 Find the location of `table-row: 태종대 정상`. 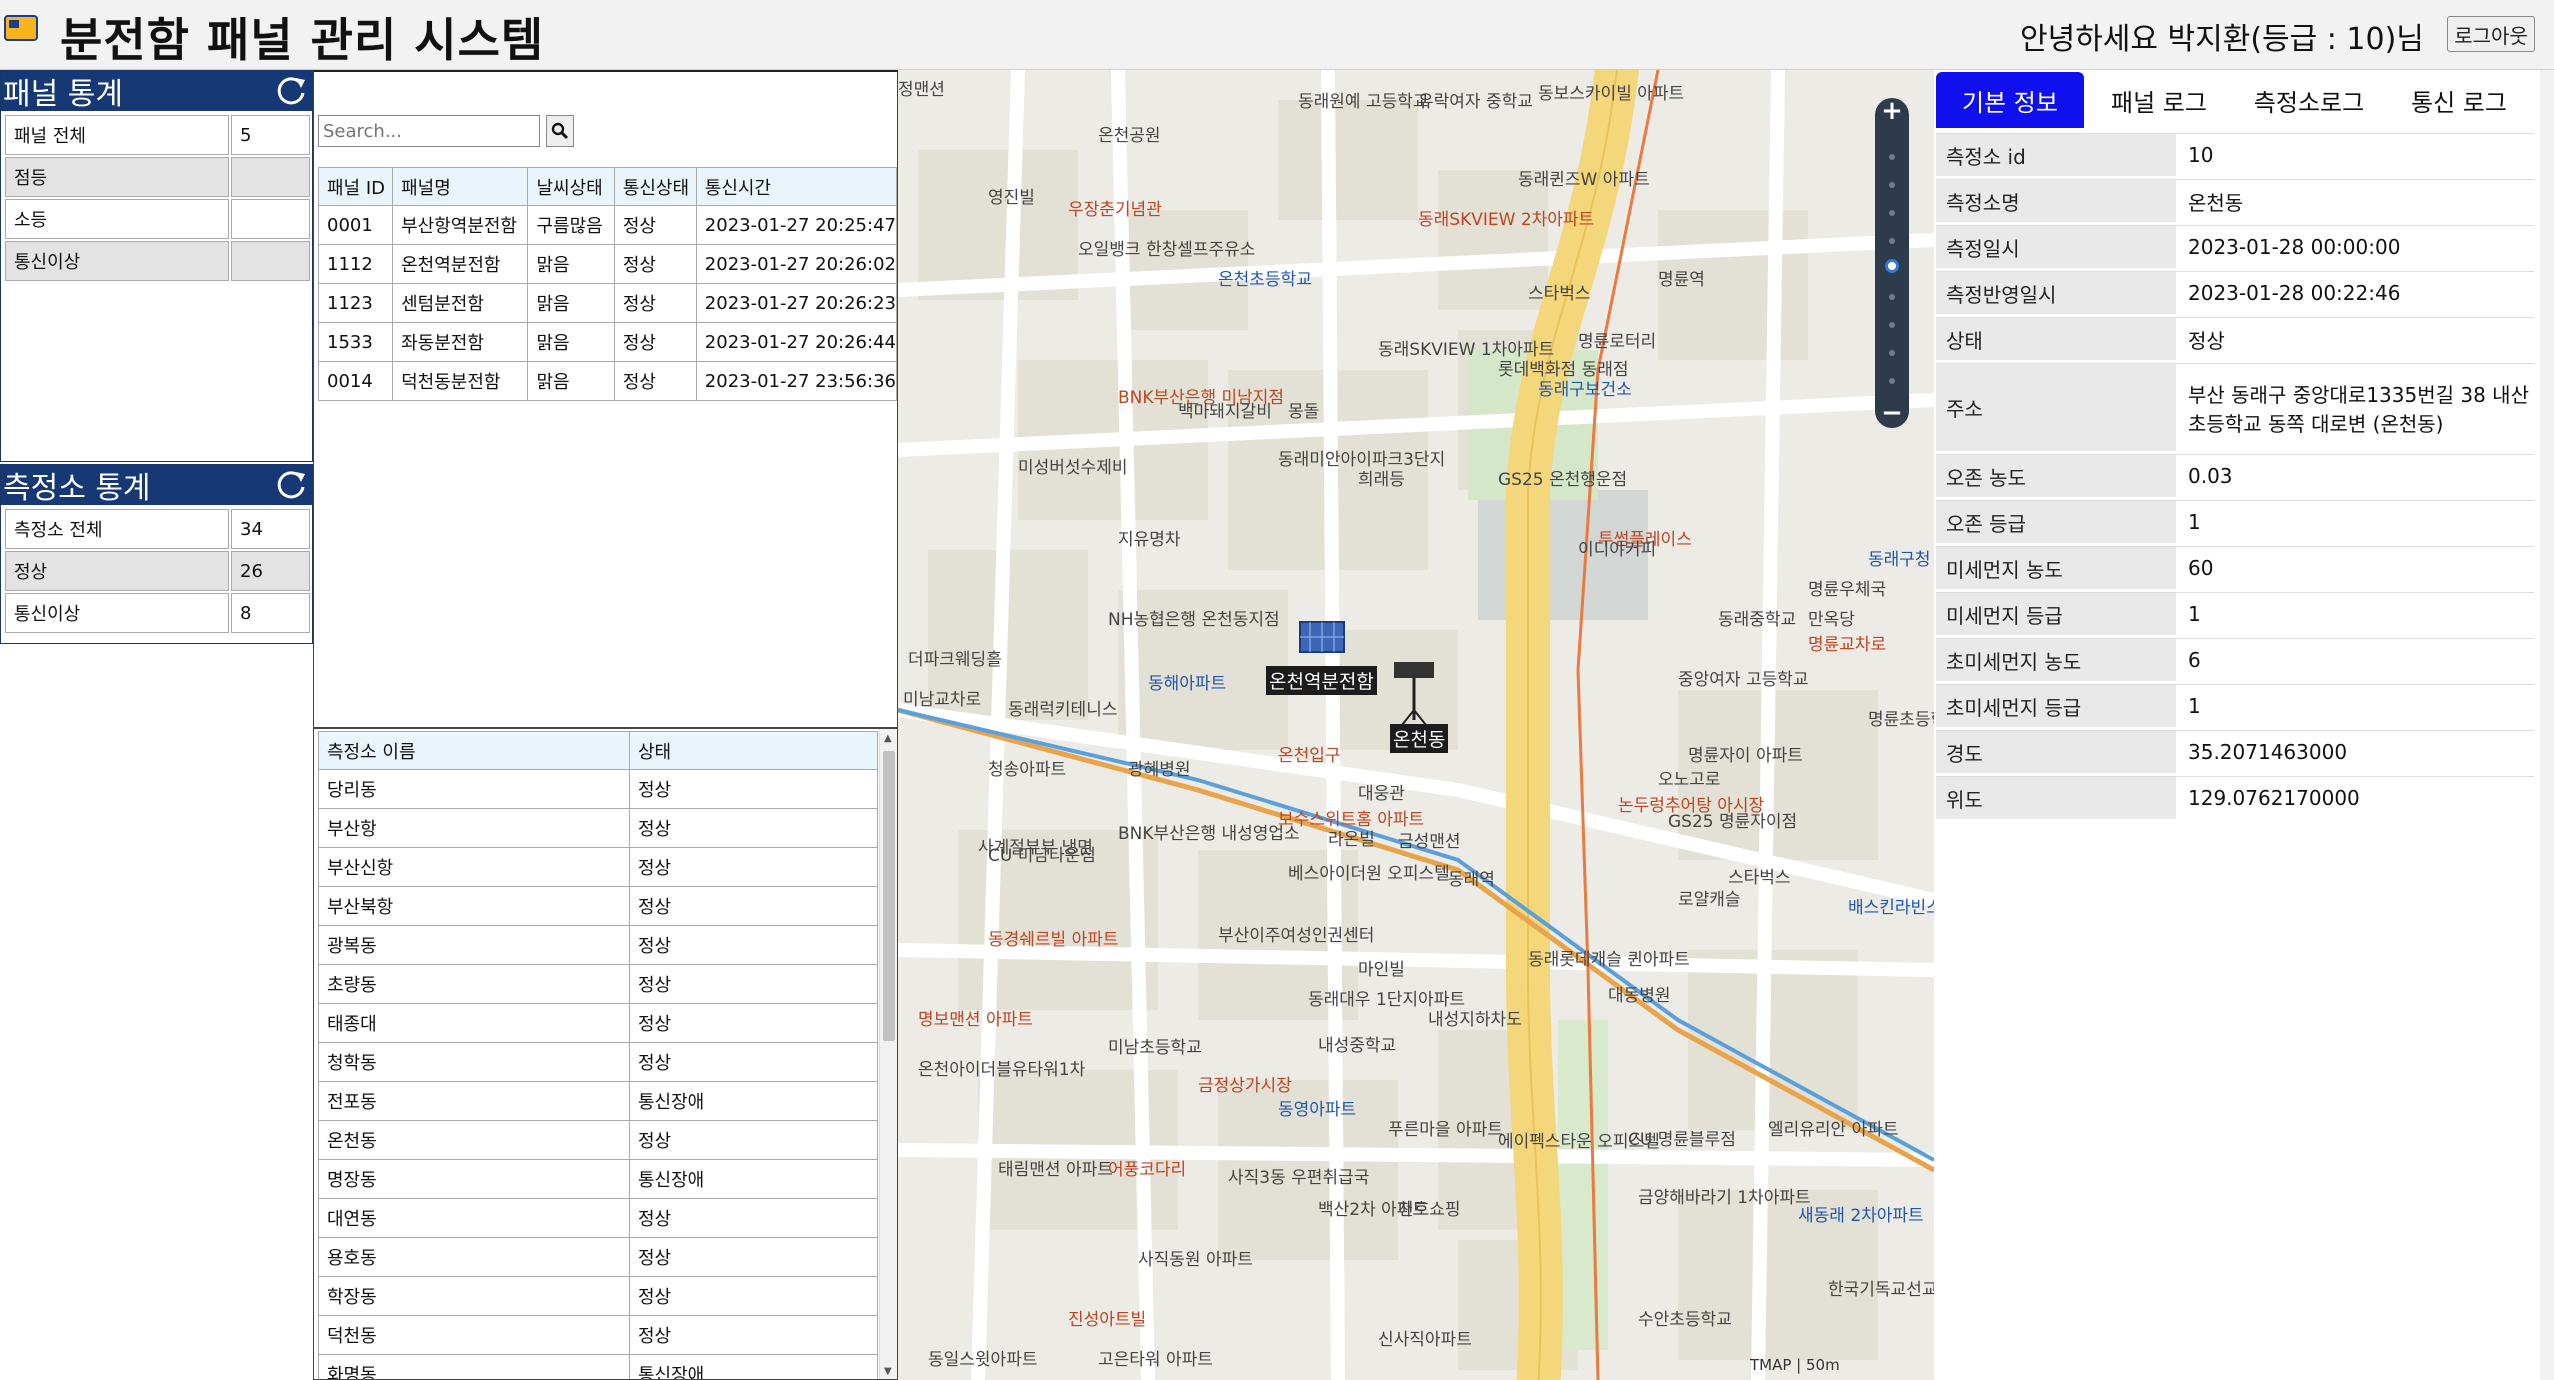

table-row: 태종대 정상 is located at coordinates (598, 1023).